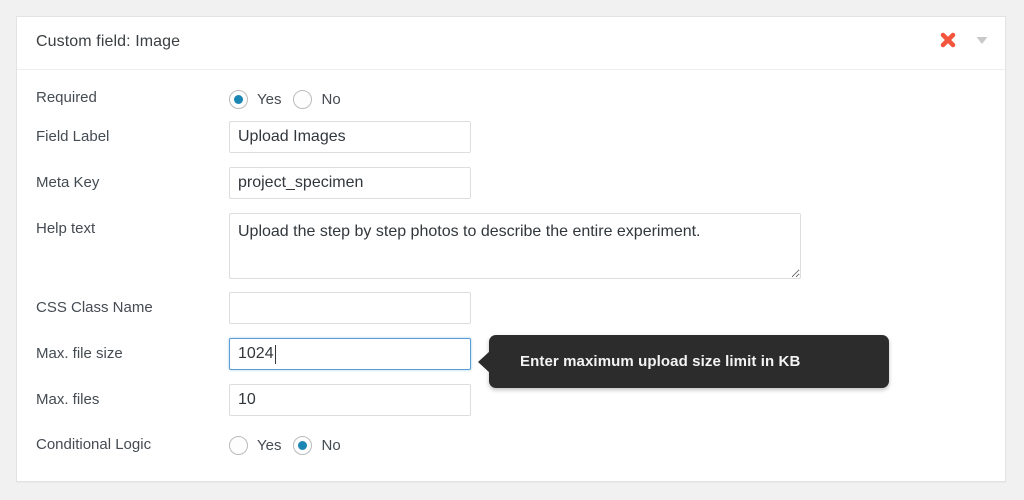 The height and width of the screenshot is (500, 1024). Describe the element at coordinates (66, 228) in the screenshot. I see `label-help-text: Help text` at that location.